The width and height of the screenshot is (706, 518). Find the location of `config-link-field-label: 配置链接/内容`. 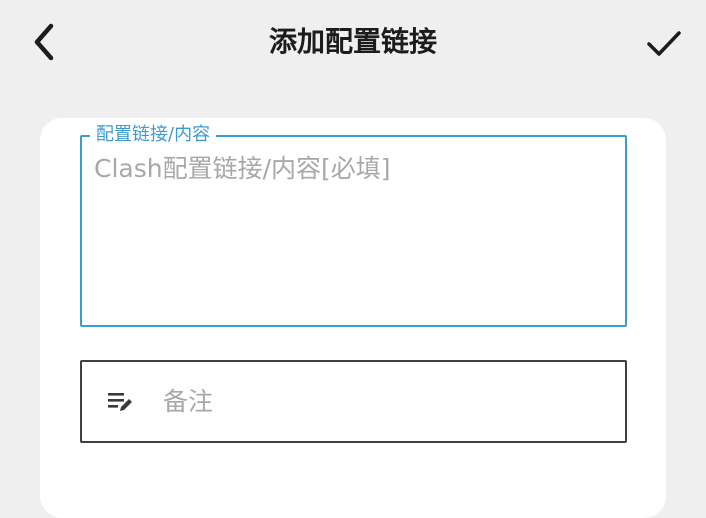

config-link-field-label: 配置链接/内容 is located at coordinates (153, 135).